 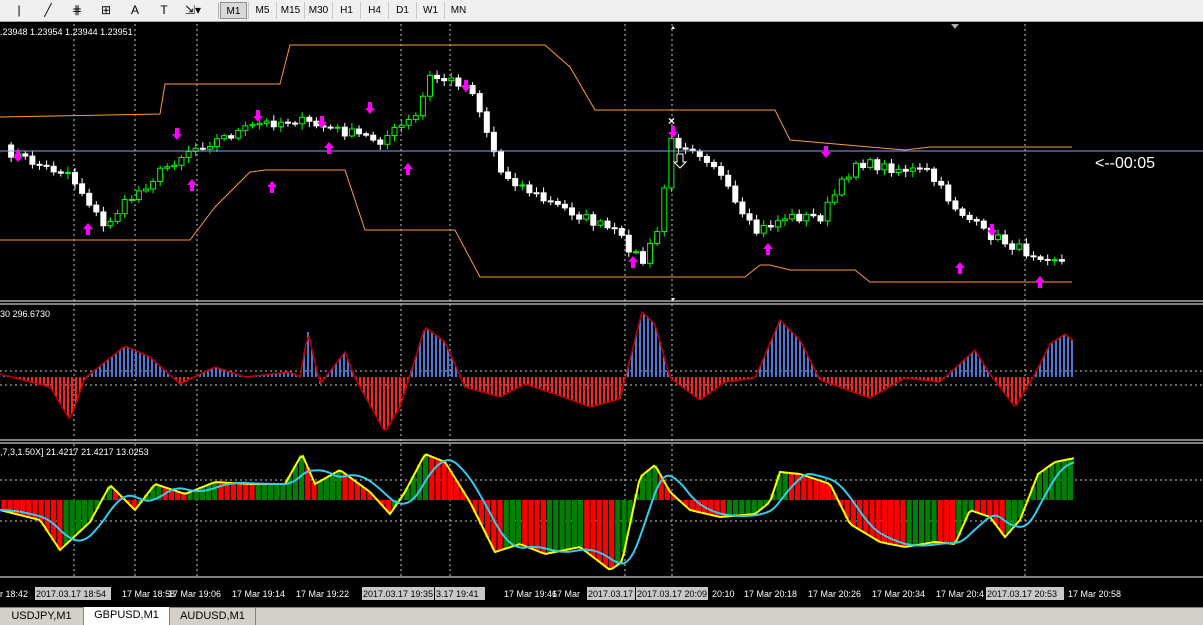 I want to click on timeframe-h1-button: H1, so click(x=346, y=10).